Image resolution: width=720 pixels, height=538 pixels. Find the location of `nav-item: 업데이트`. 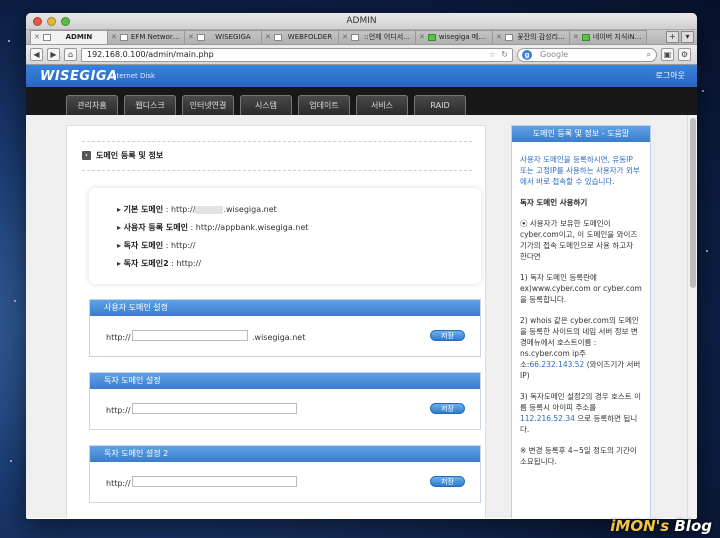

nav-item: 업데이트 is located at coordinates (324, 105).